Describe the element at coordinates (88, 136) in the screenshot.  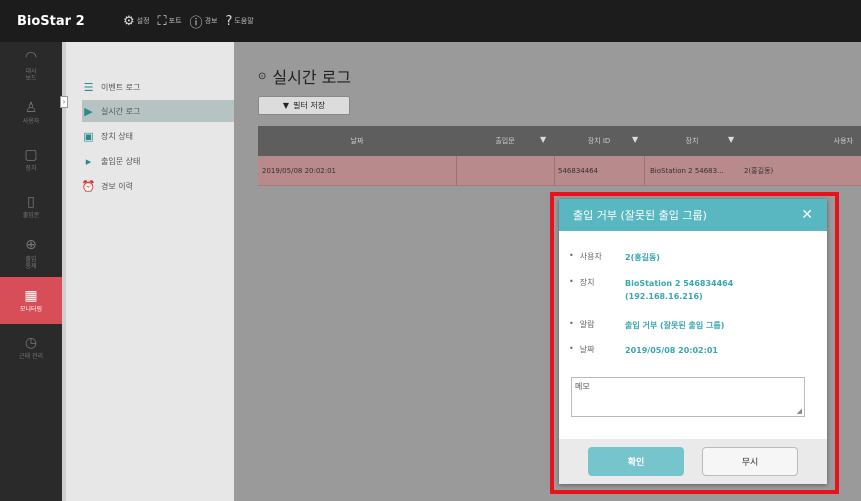
I see `device-status-icon: ▣` at that location.